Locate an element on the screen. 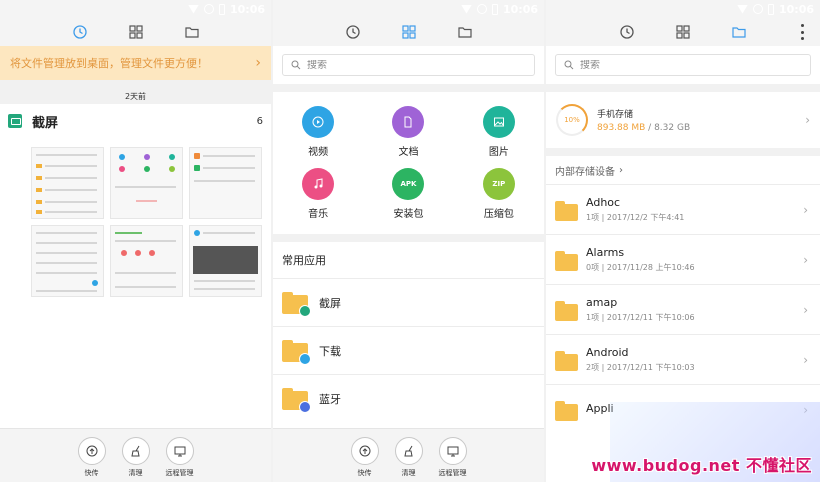 This screenshot has height=482, width=820. folder-row-alarms: Alarms 0项 | 2017/11/28 上午10:46 › is located at coordinates (683, 259).